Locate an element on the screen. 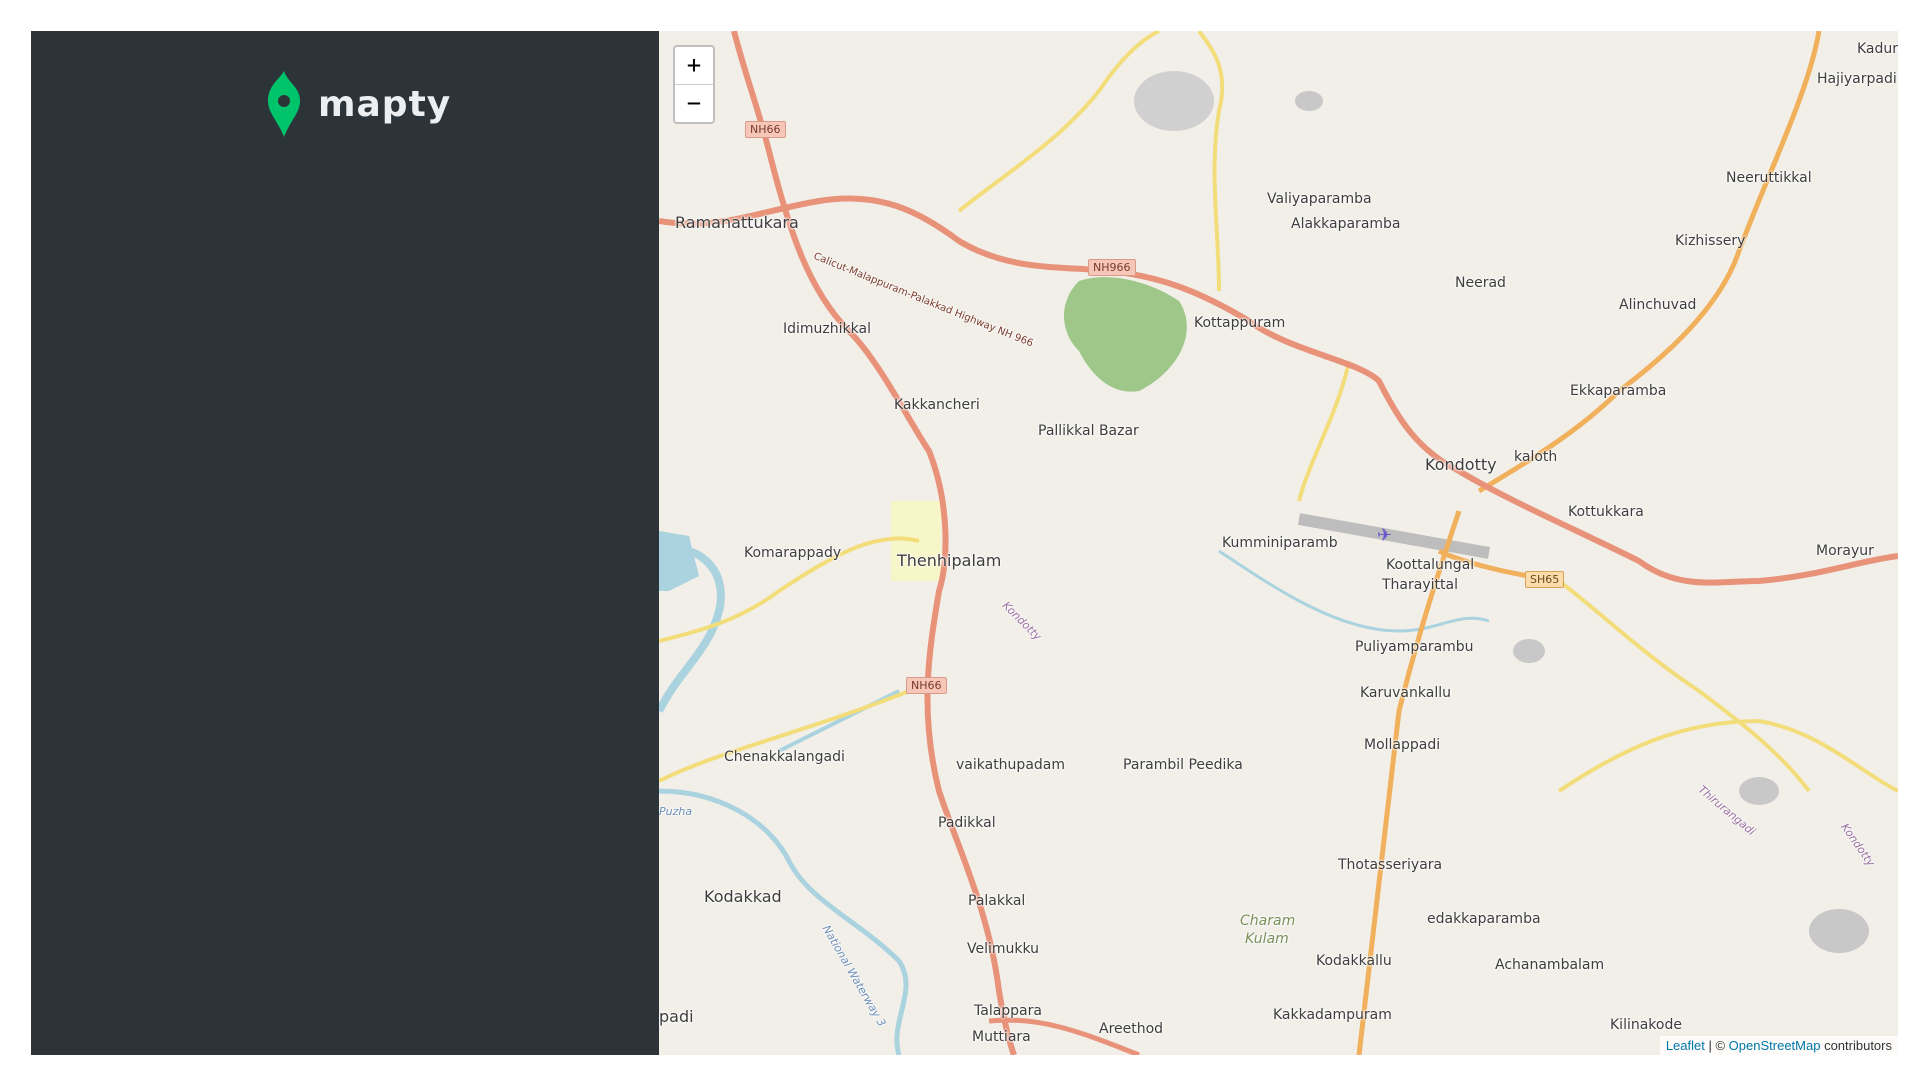 This screenshot has width=1920, height=1080. place-label: Kizhissery is located at coordinates (1710, 241).